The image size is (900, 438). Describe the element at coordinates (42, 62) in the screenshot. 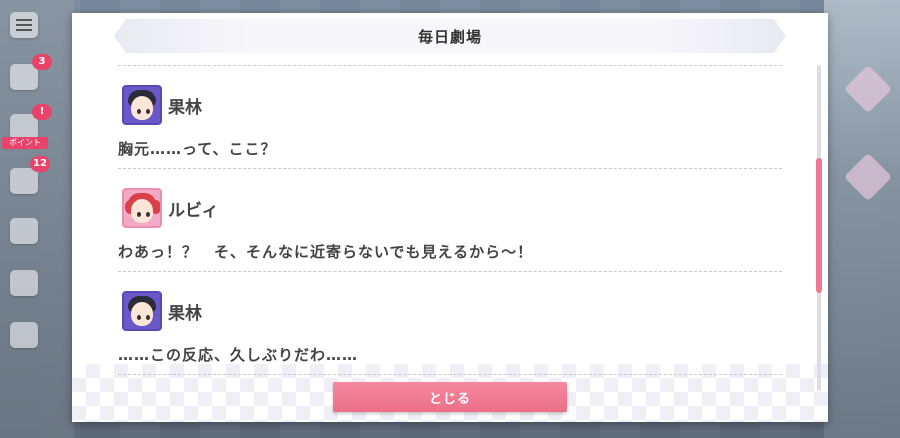

I see `notification-badge: 3` at that location.